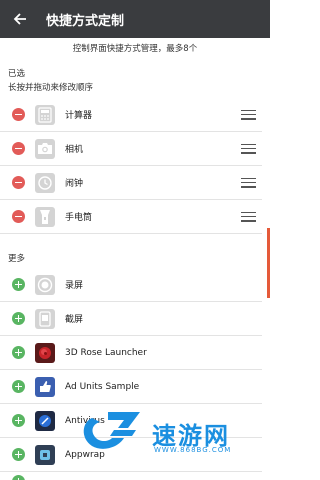 This screenshot has height=480, width=320. I want to click on alarm-icon, so click(45, 182).